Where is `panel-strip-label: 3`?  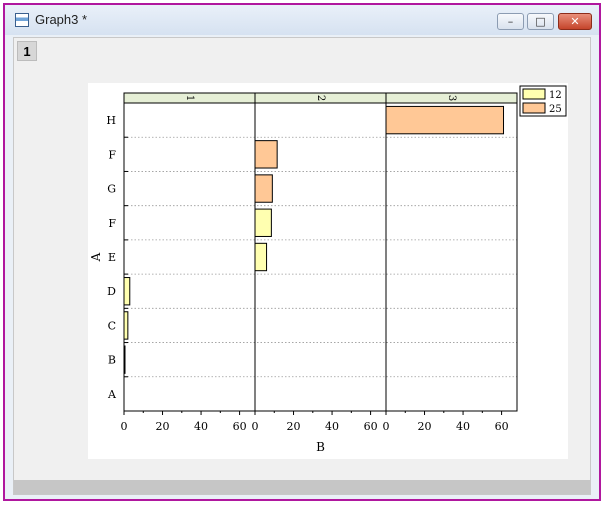 panel-strip-label: 3 is located at coordinates (451, 98).